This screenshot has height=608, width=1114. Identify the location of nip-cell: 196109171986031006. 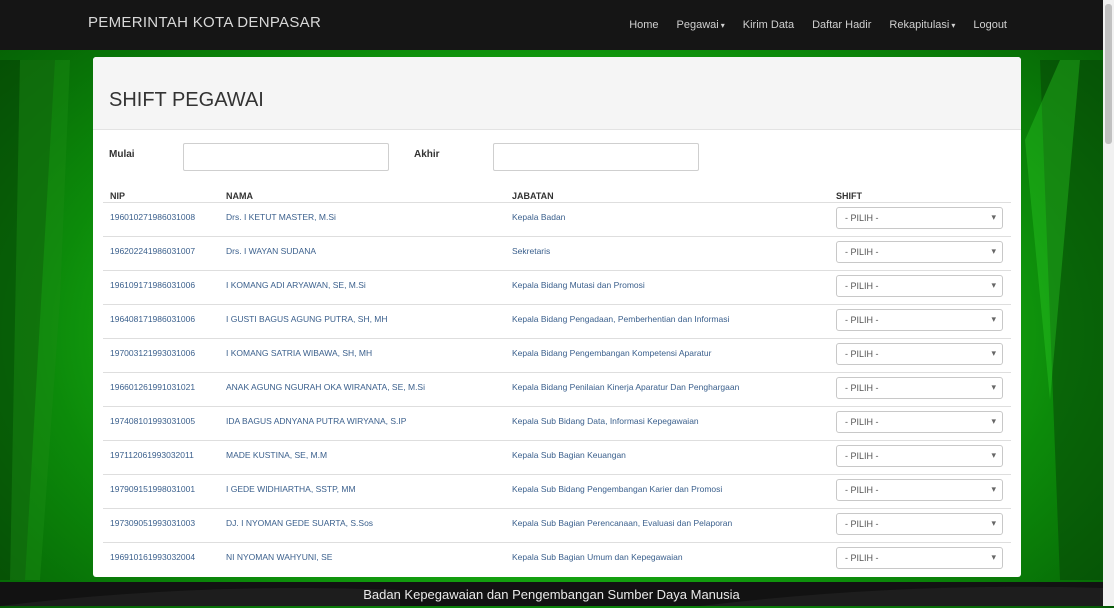
(152, 285).